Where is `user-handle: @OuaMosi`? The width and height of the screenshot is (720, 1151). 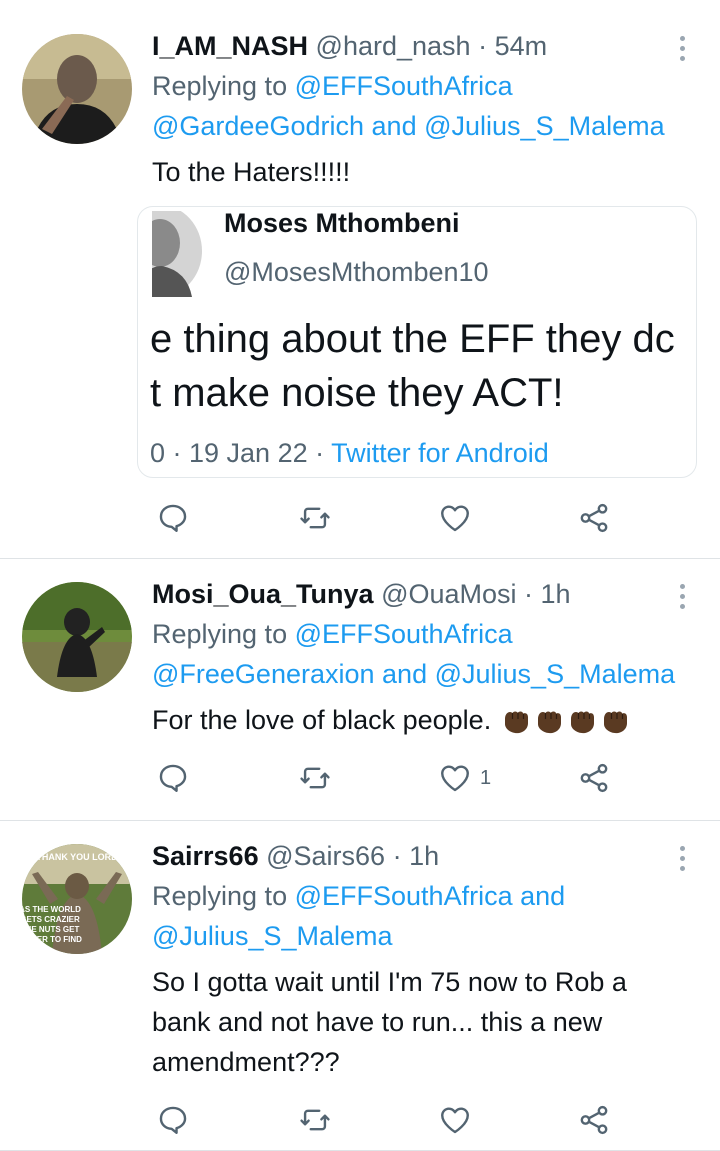
user-handle: @OuaMosi is located at coordinates (448, 594).